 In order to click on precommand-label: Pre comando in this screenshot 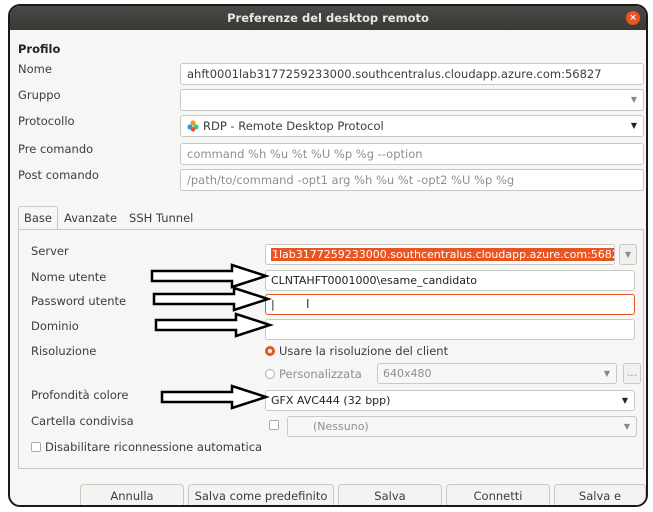, I will do `click(56, 149)`.